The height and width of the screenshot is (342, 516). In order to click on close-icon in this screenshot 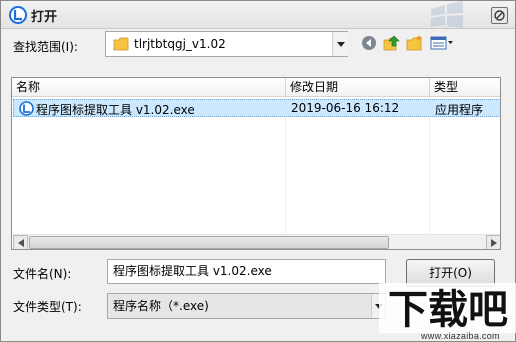, I will do `click(499, 15)`.